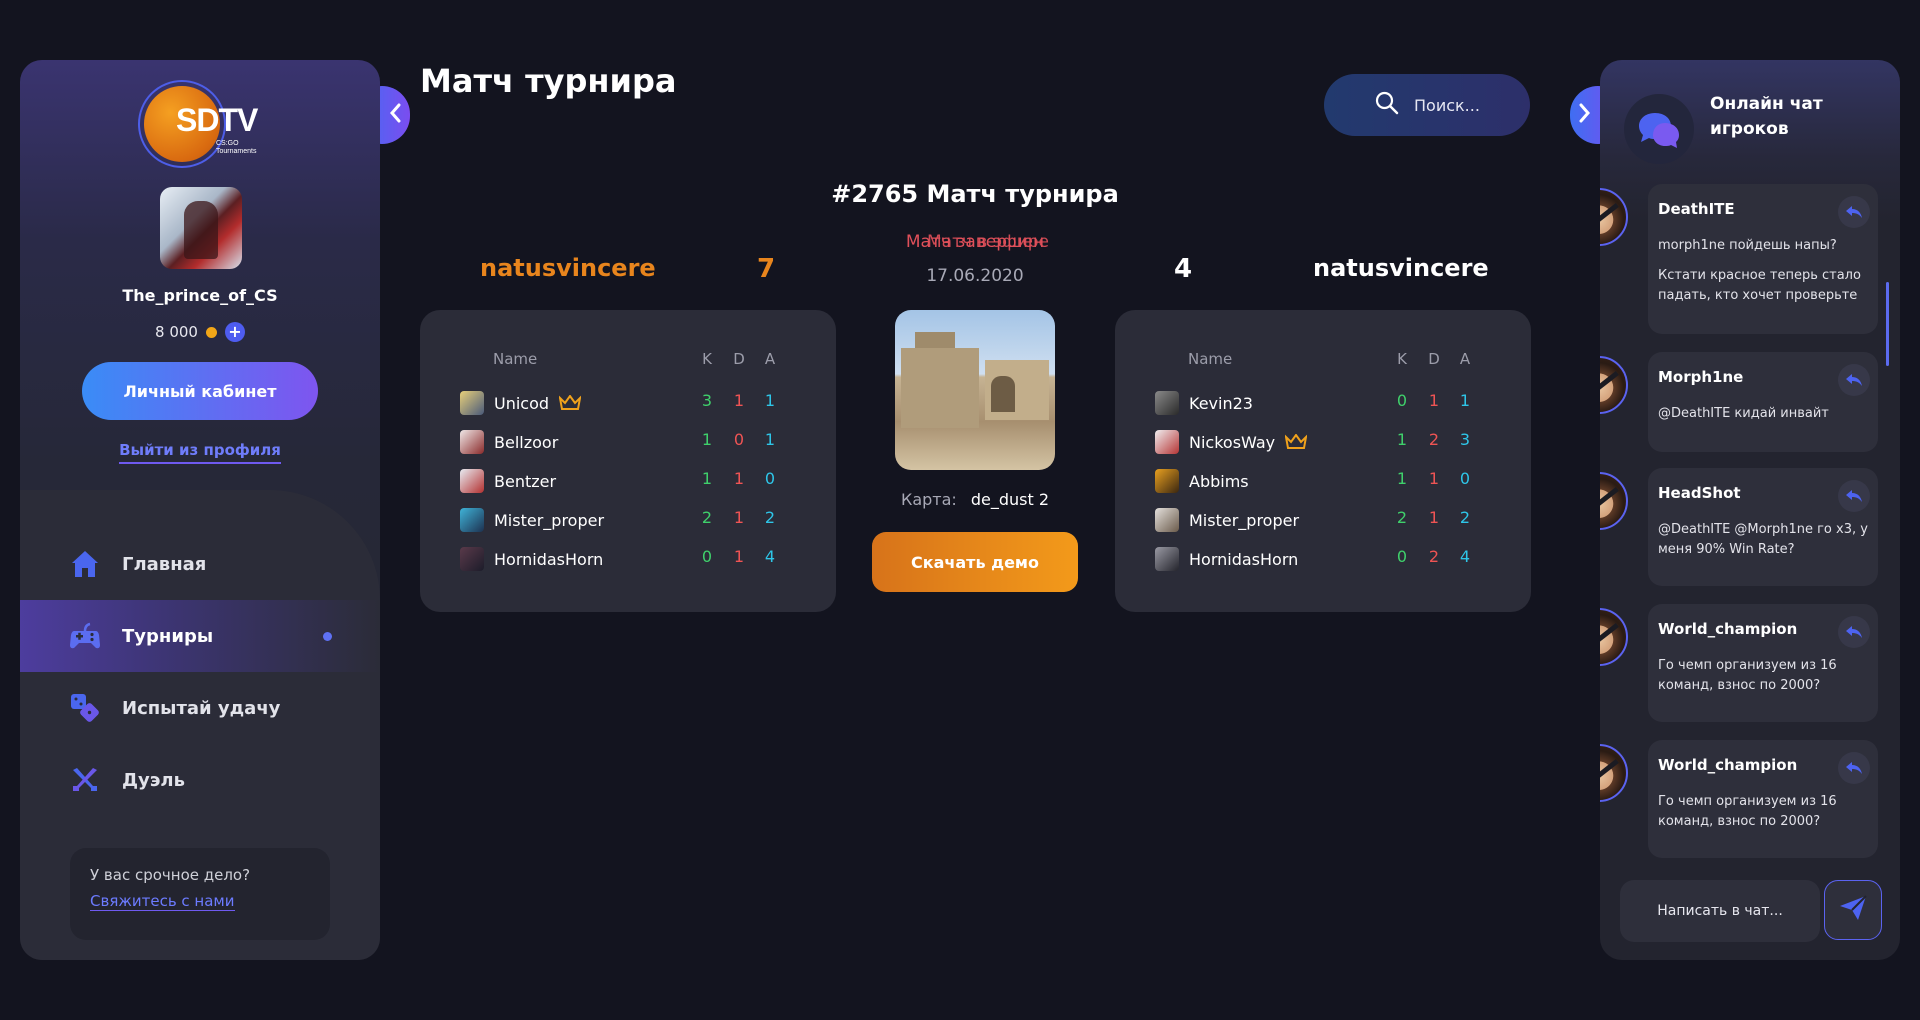 This screenshot has height=1020, width=1920. What do you see at coordinates (568, 268) in the screenshot?
I see `team-left-name: natusvincere` at bounding box center [568, 268].